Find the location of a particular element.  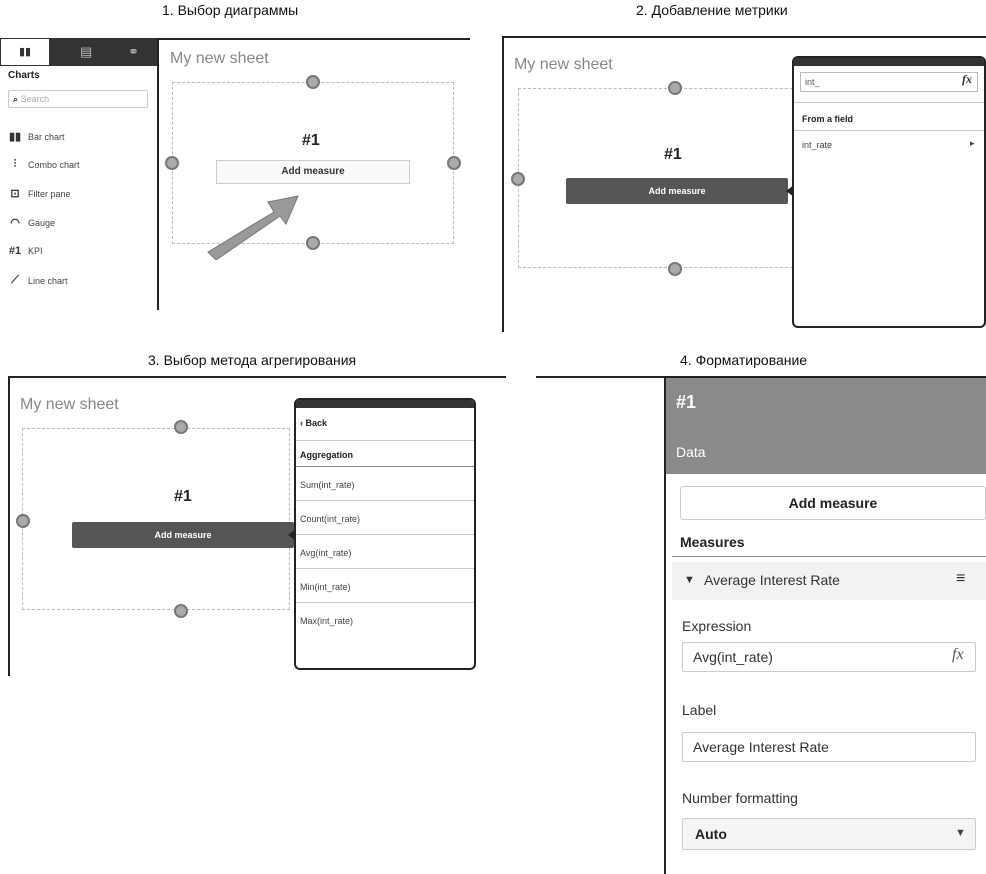

sidebar-item-gauge: ◠ Gauge is located at coordinates (31, 222).